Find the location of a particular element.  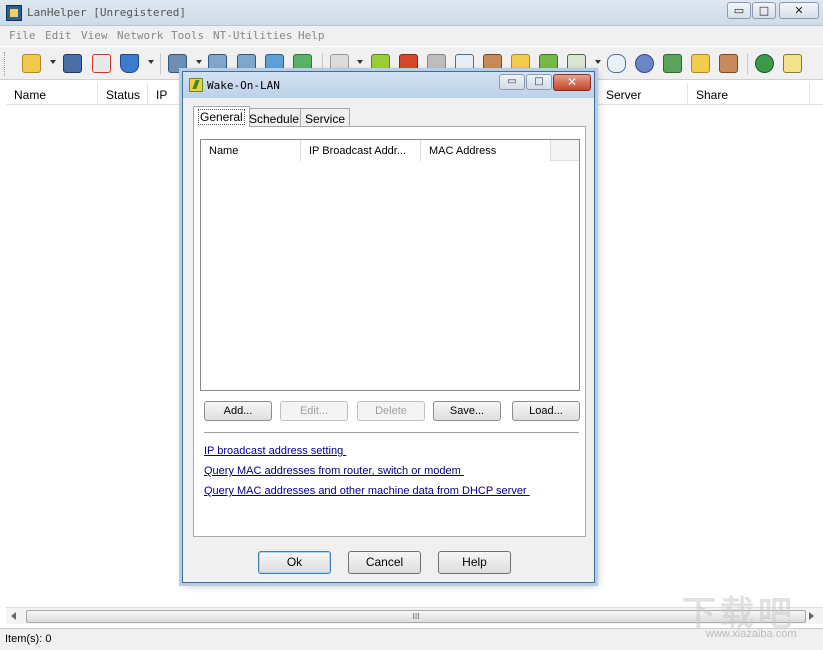

tab-schedule: Schedule is located at coordinates (274, 118).